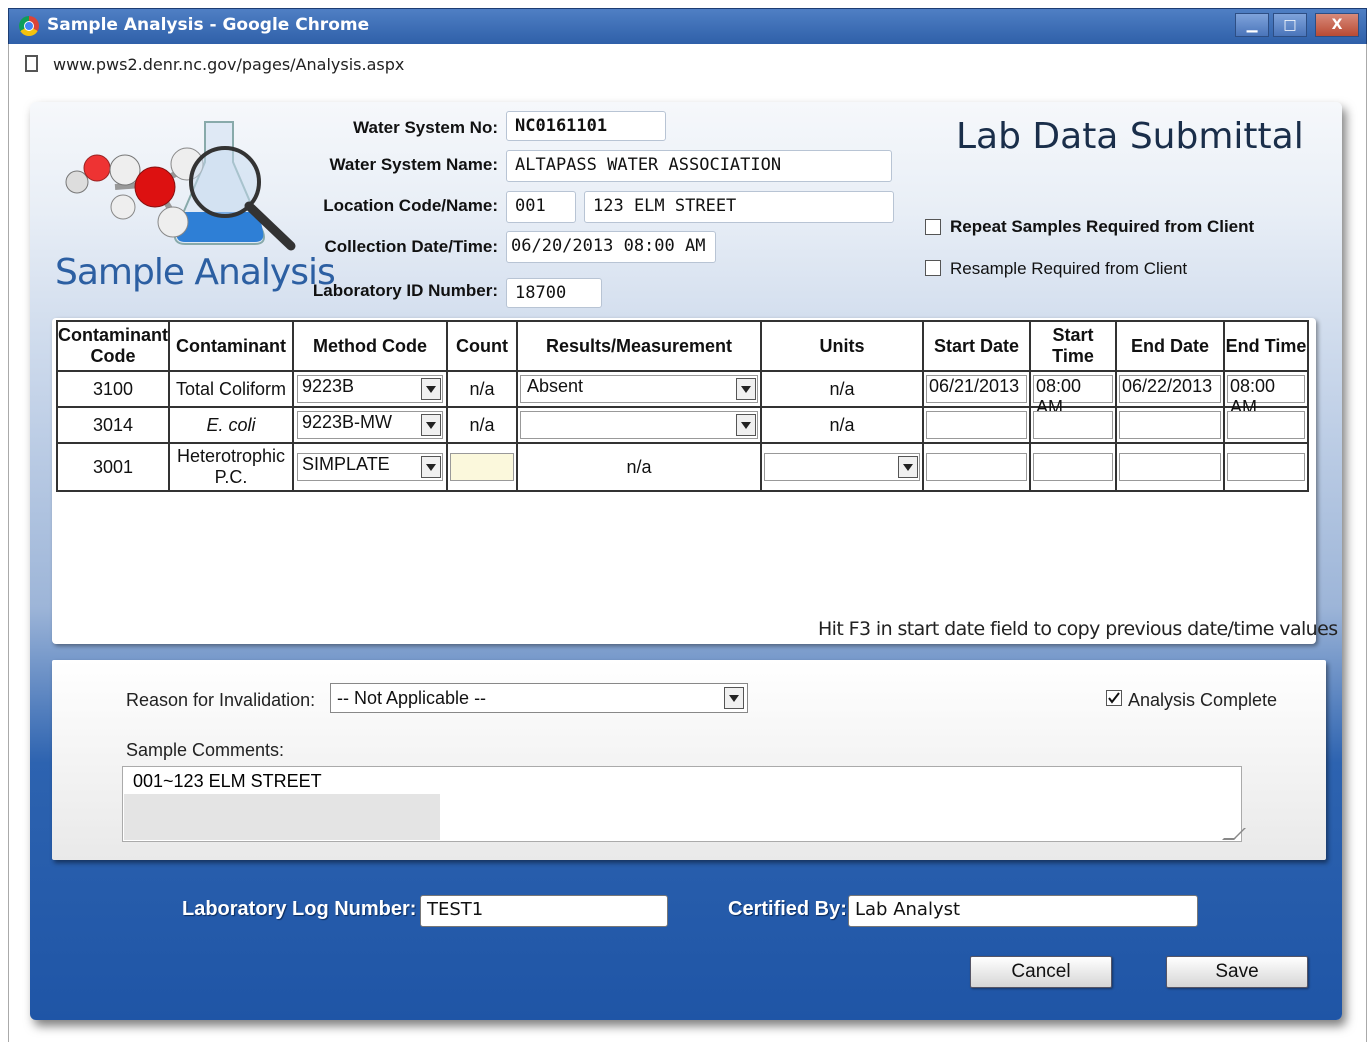  Describe the element at coordinates (180, 186) in the screenshot. I see `molecule-flask-magnifier-icon` at that location.